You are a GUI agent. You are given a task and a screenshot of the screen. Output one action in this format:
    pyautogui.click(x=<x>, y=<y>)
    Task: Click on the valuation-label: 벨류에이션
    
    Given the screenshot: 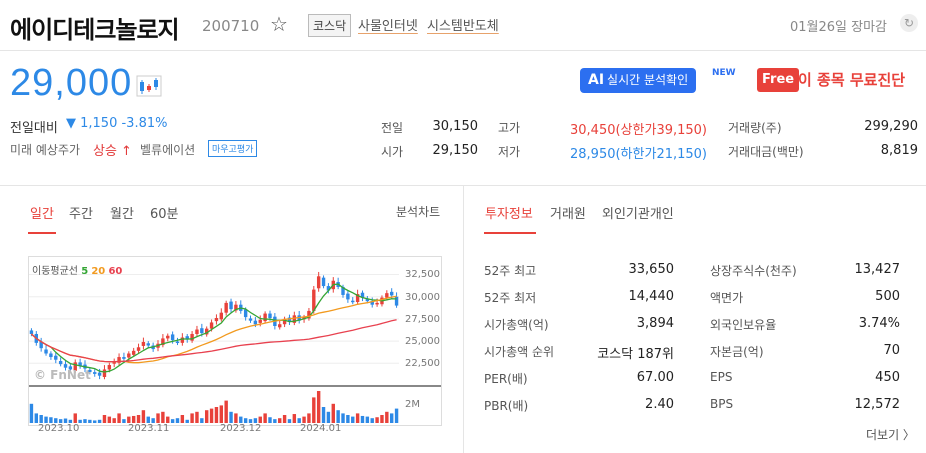 What is the action you would take?
    pyautogui.click(x=168, y=150)
    